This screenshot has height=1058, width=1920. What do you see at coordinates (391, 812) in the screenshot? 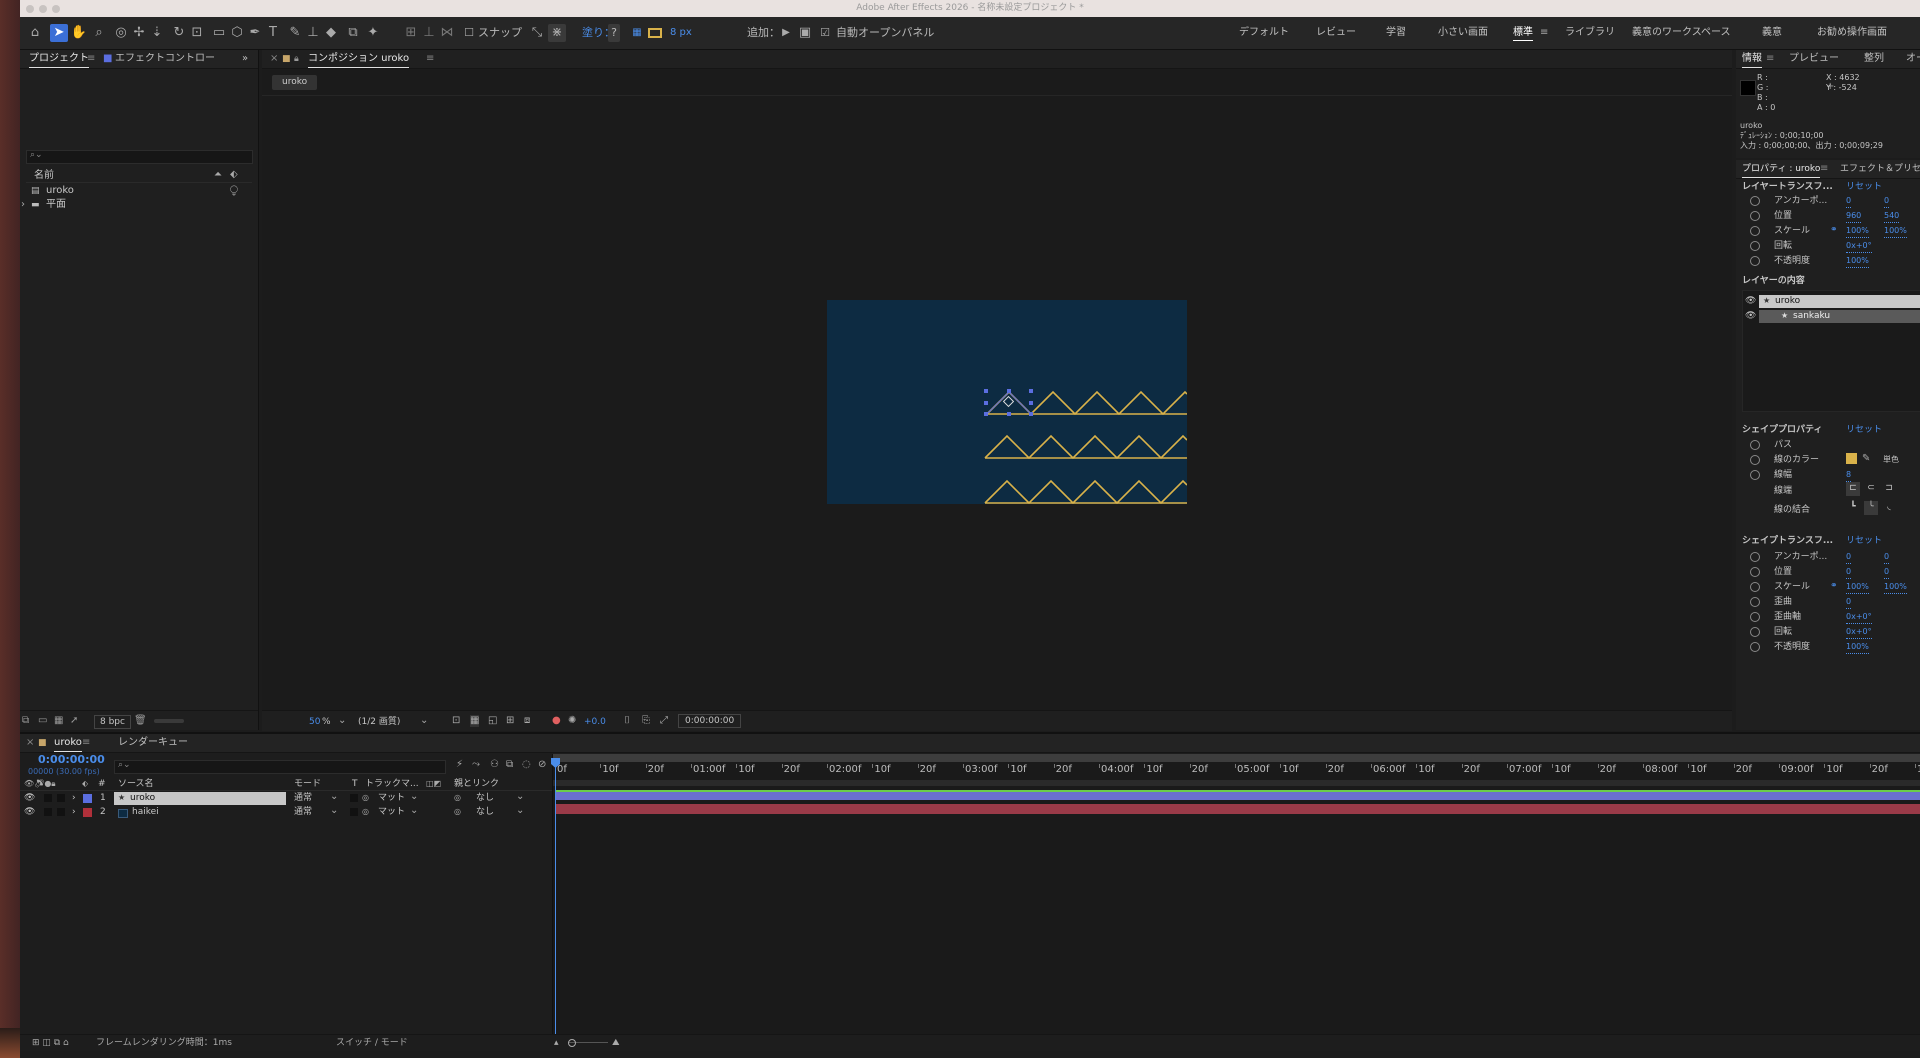
I see `layer-matte-dropdown: マット` at bounding box center [391, 812].